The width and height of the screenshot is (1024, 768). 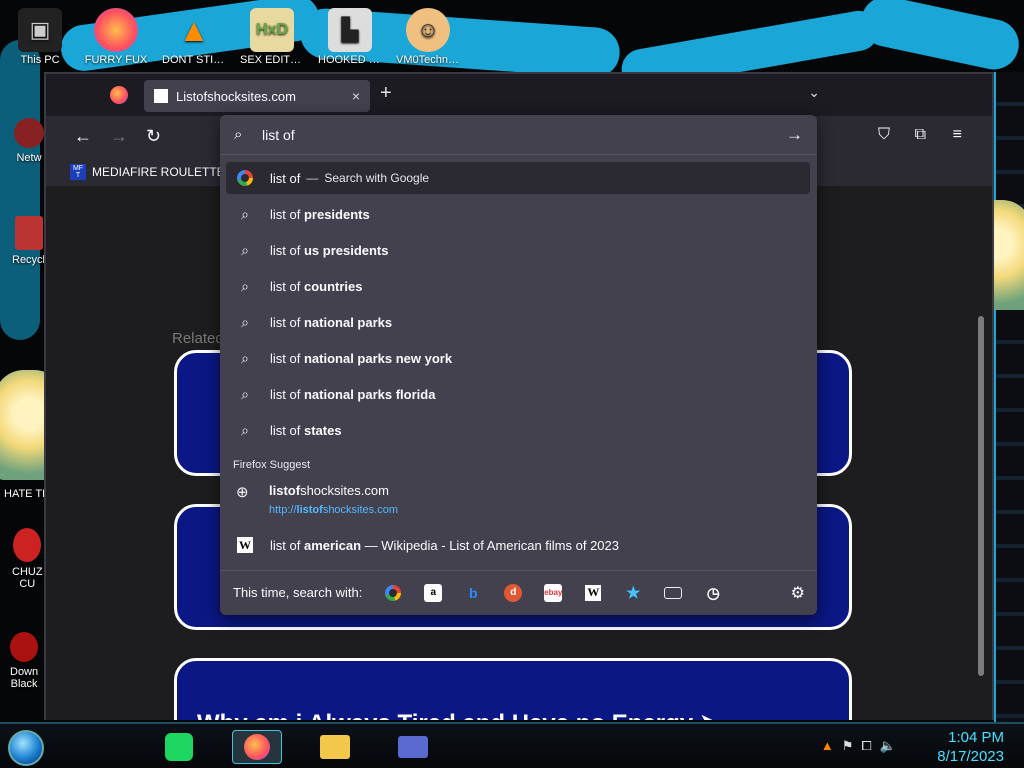 What do you see at coordinates (153, 136) in the screenshot?
I see `reload-button: ↻` at bounding box center [153, 136].